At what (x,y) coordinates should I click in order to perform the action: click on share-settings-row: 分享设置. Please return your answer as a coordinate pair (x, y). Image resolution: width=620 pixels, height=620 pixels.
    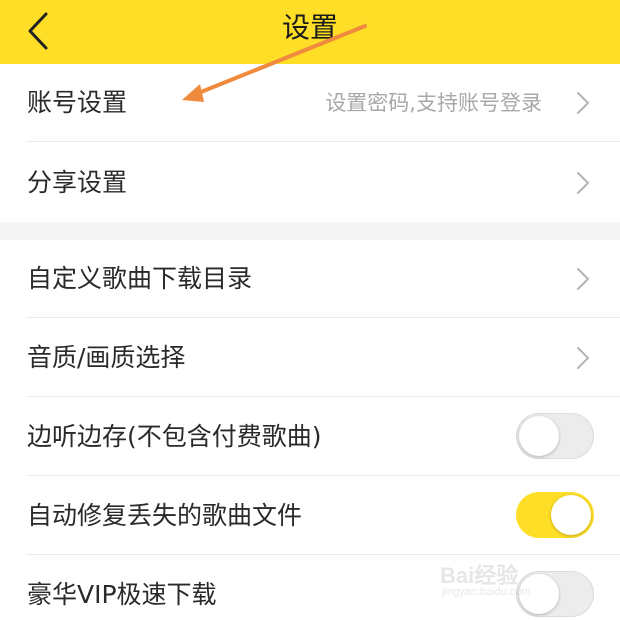
    Looking at the image, I should click on (310, 183).